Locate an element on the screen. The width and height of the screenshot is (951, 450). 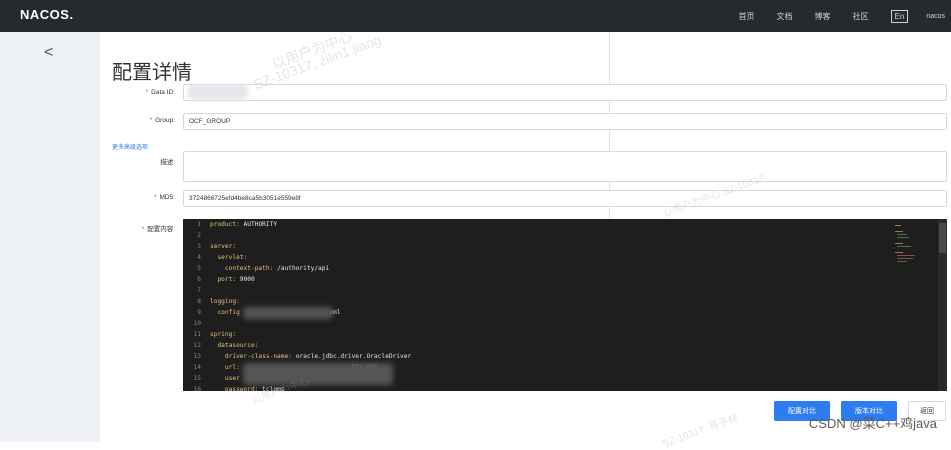
chevron-left-icon: < is located at coordinates (48, 53).